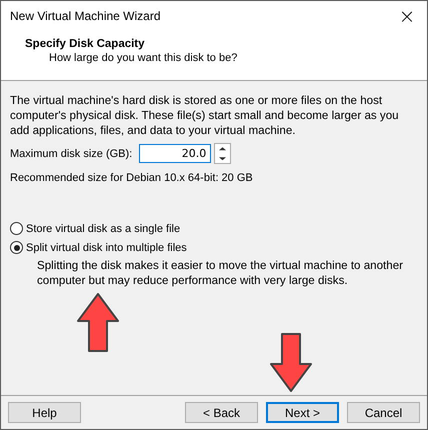 This screenshot has height=430, width=428. Describe the element at coordinates (222, 158) in the screenshot. I see `down-caret-icon` at that location.